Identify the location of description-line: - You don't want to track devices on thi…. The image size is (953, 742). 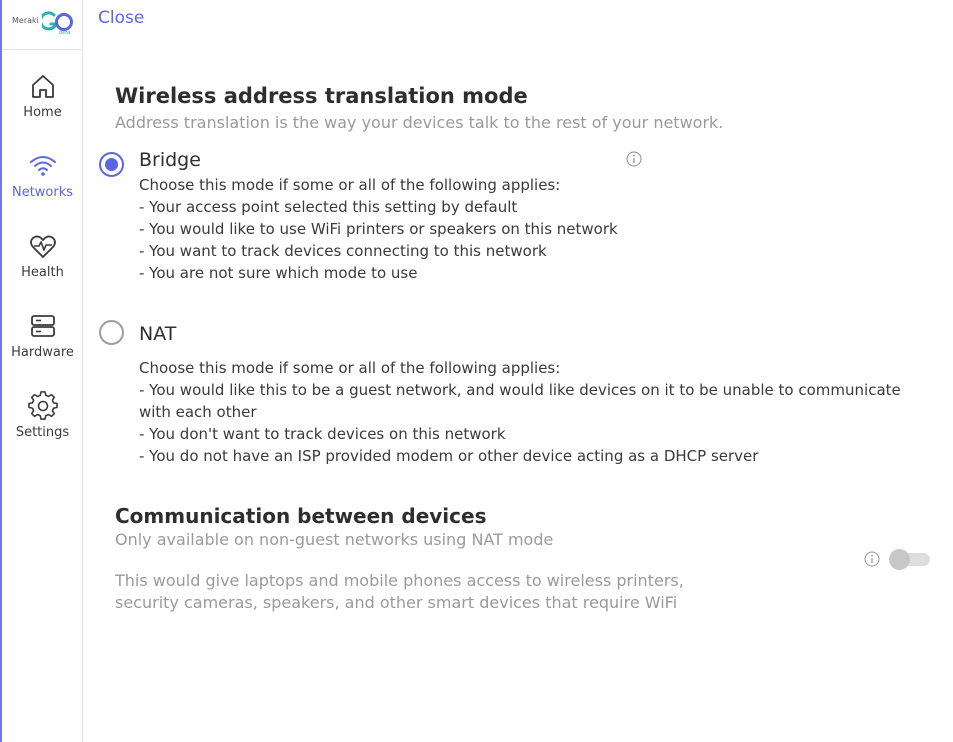
(322, 434).